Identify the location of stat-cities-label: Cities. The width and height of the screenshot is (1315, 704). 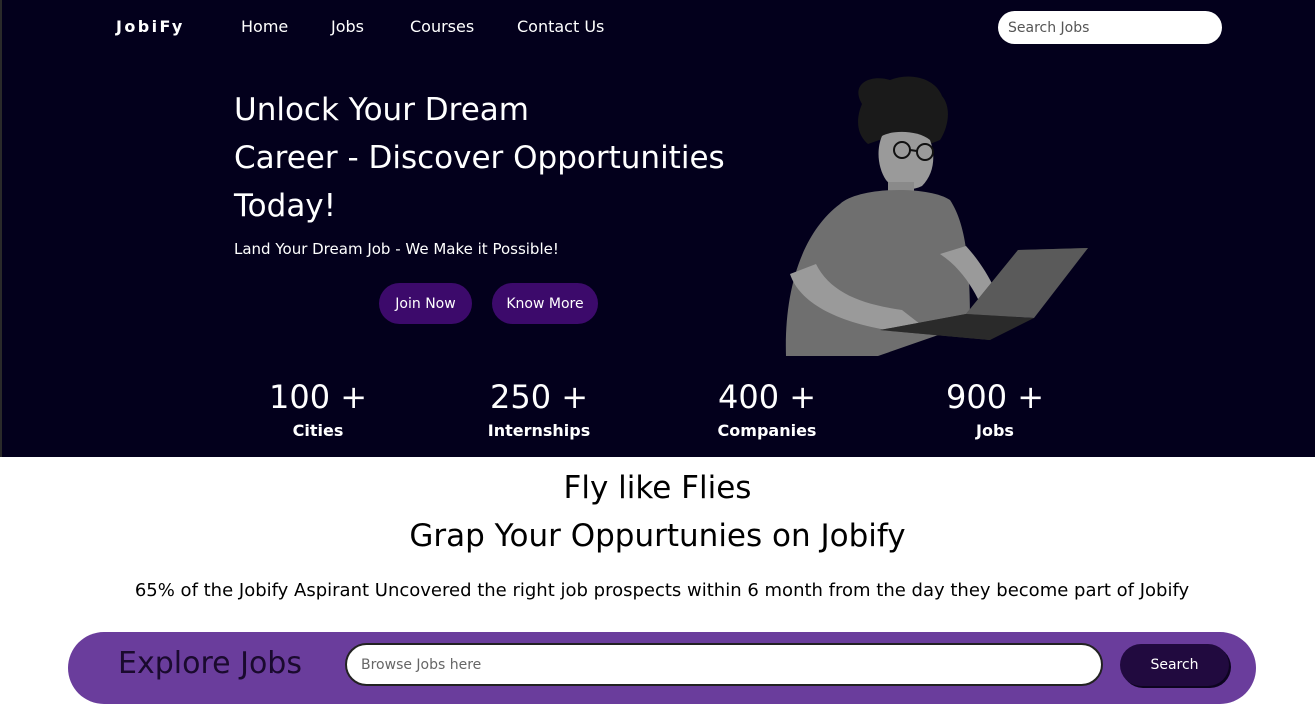
(318, 430).